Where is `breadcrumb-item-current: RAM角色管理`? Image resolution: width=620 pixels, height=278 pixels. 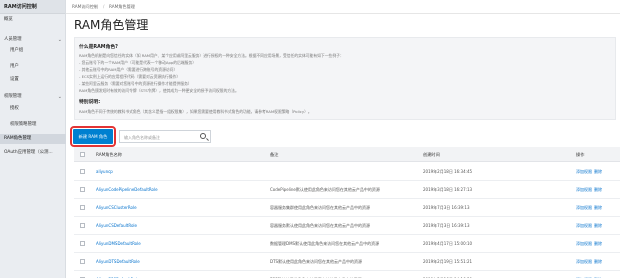
breadcrumb-item-current: RAM角色管理 is located at coordinates (122, 6).